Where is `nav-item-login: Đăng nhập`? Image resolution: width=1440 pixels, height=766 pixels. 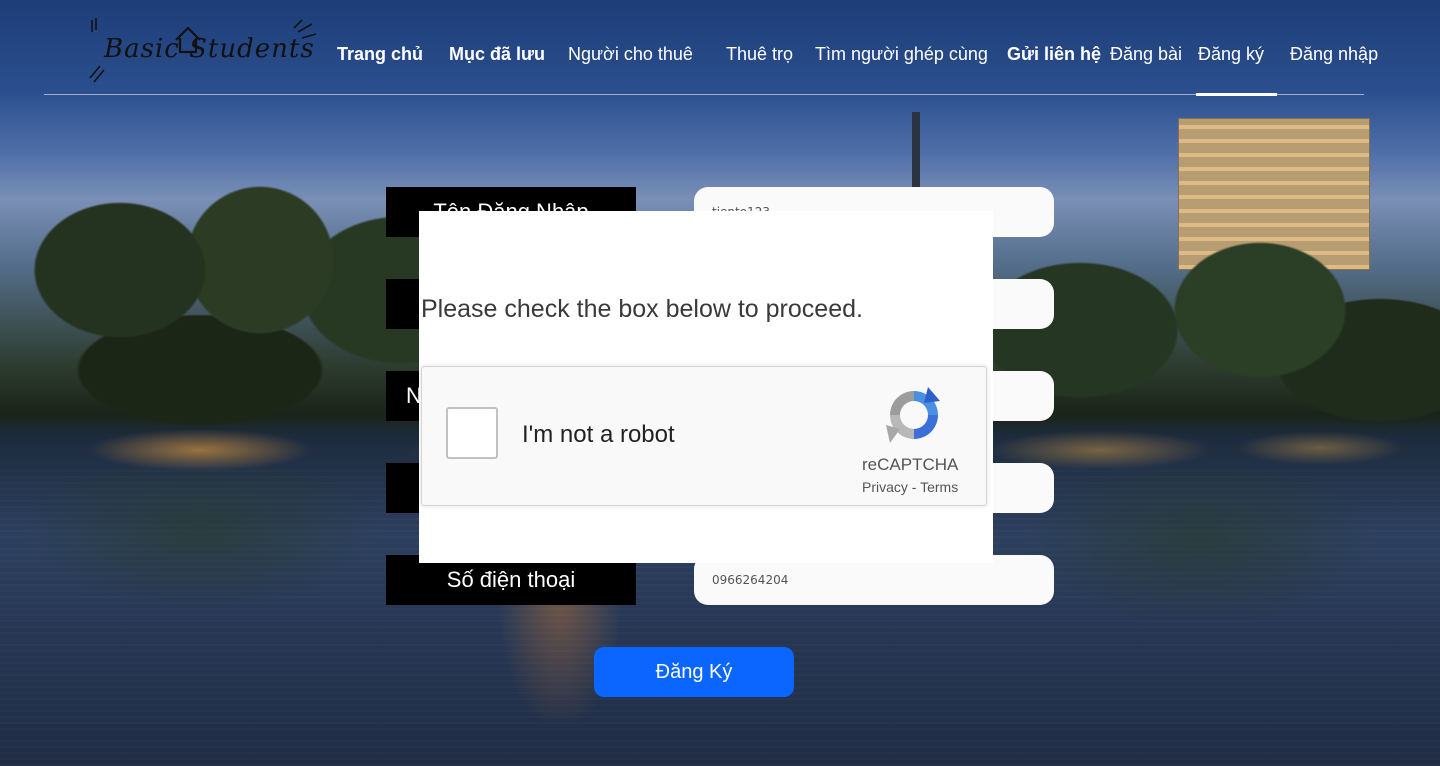
nav-item-login: Đăng nhập is located at coordinates (1334, 54).